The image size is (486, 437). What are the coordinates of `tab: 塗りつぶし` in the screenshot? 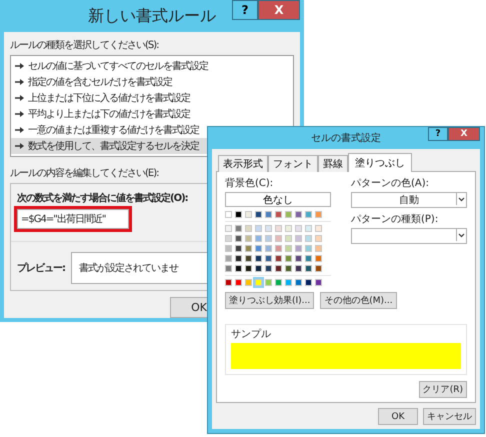 It's located at (380, 162).